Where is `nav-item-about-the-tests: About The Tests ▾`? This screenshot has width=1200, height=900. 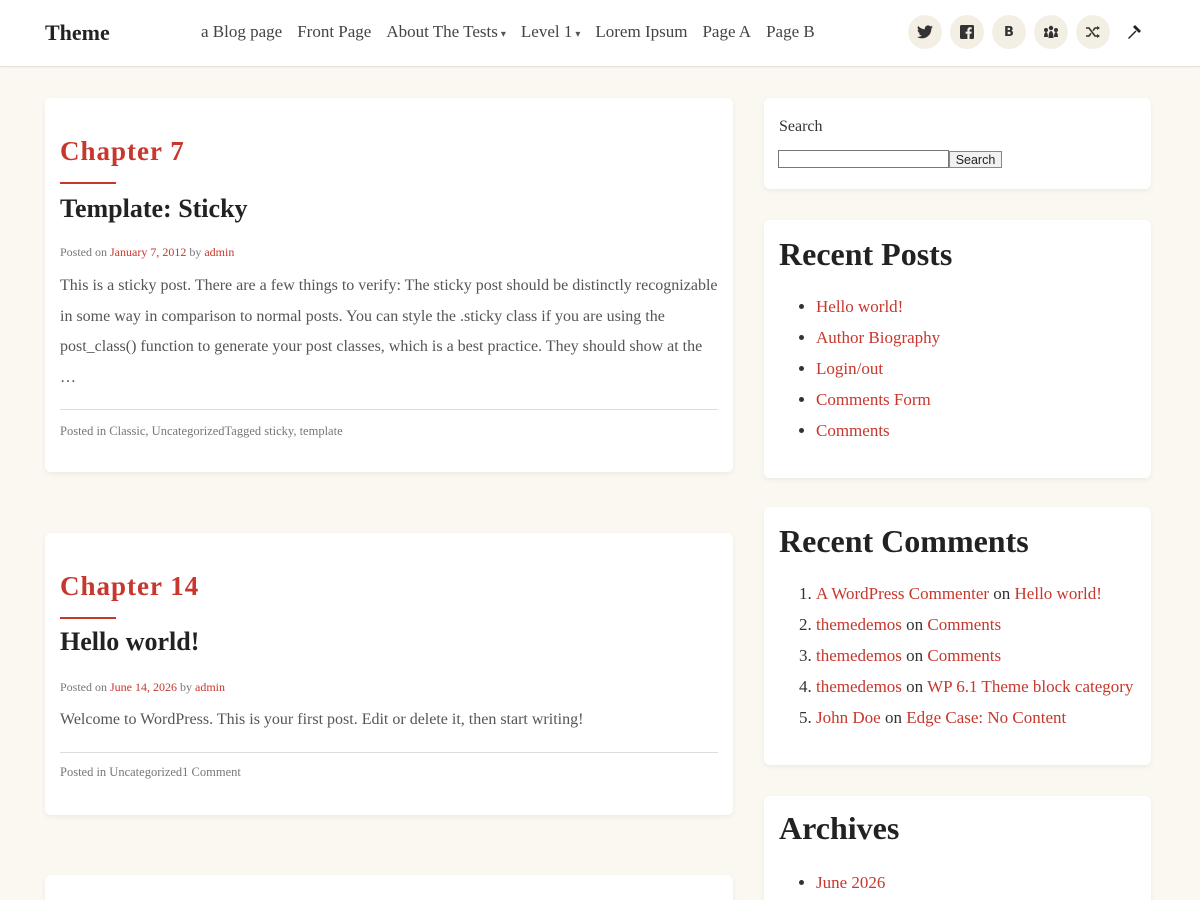 nav-item-about-the-tests: About The Tests ▾ is located at coordinates (446, 32).